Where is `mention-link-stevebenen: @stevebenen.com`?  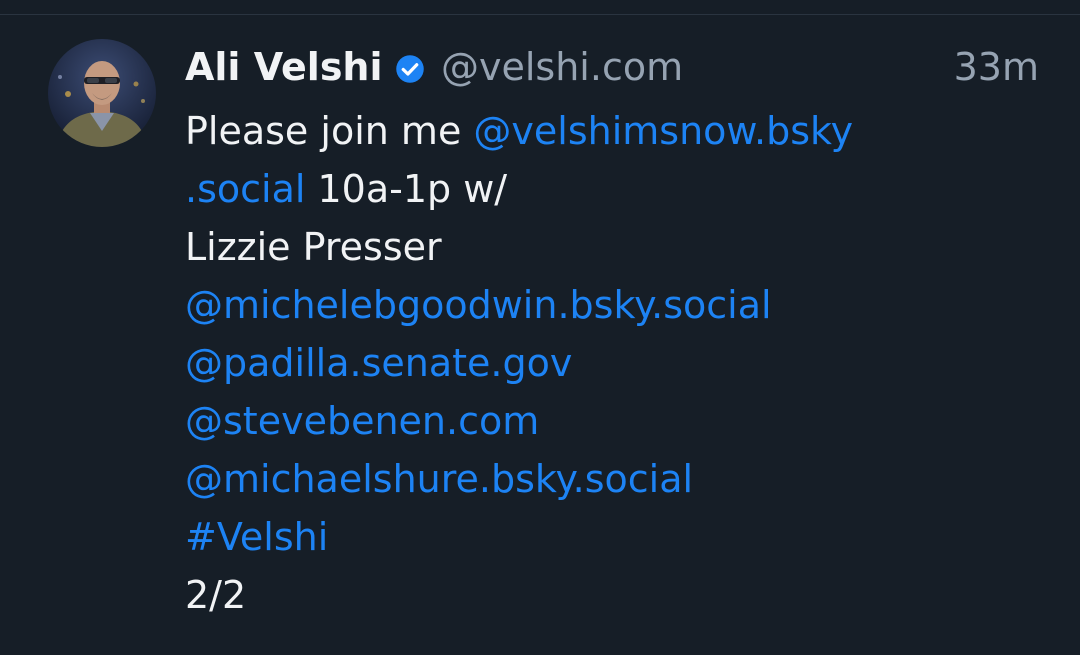 mention-link-stevebenen: @stevebenen.com is located at coordinates (575, 421).